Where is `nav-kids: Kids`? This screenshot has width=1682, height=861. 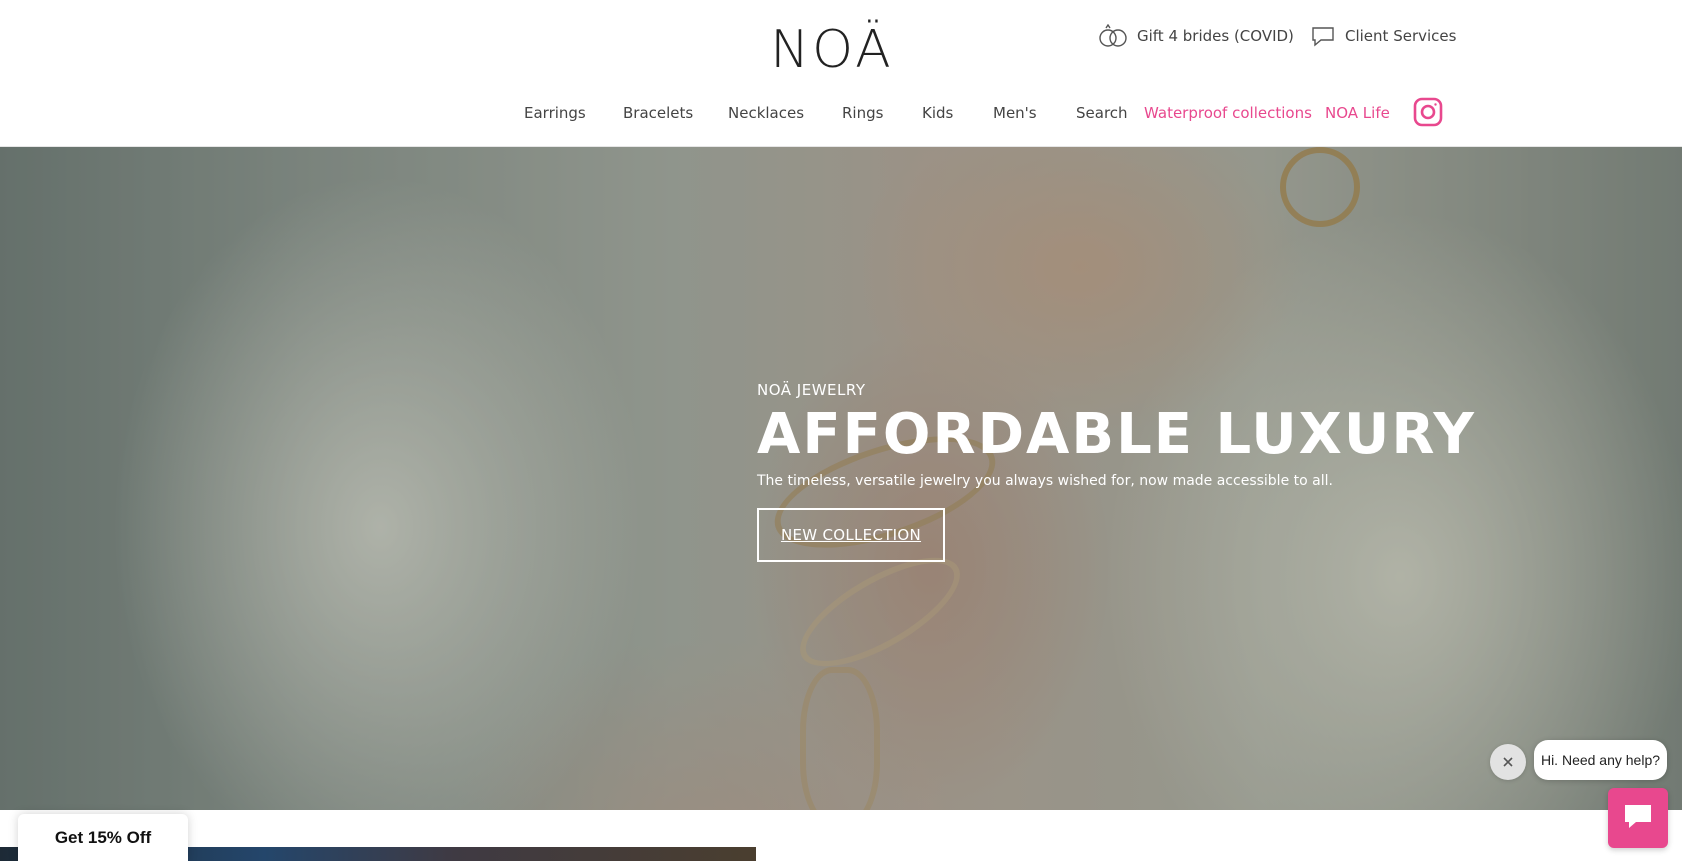 nav-kids: Kids is located at coordinates (937, 113).